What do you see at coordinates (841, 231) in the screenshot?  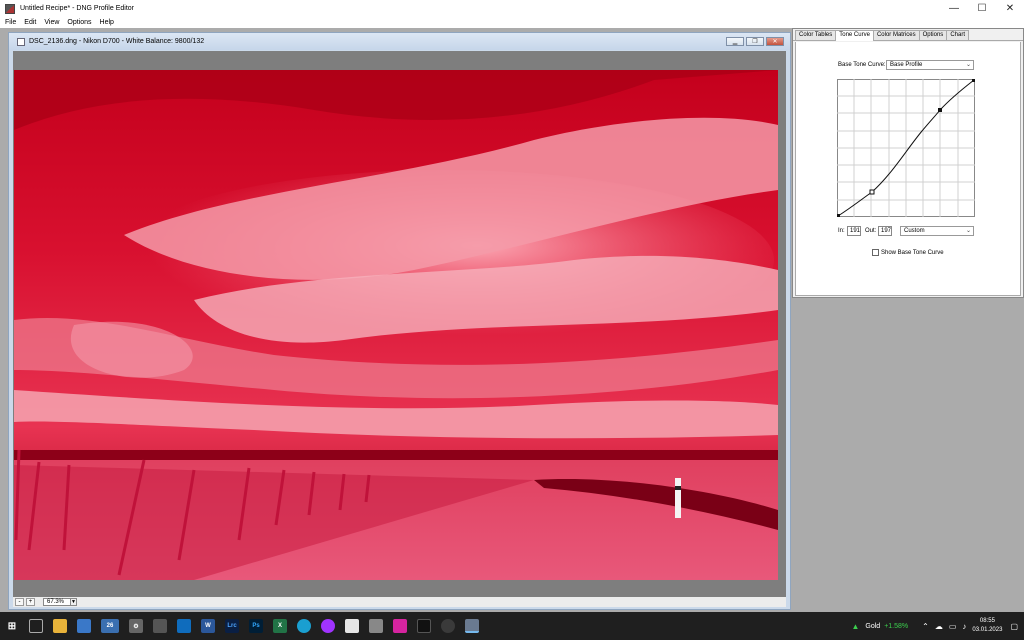 I see `in-label: In:` at bounding box center [841, 231].